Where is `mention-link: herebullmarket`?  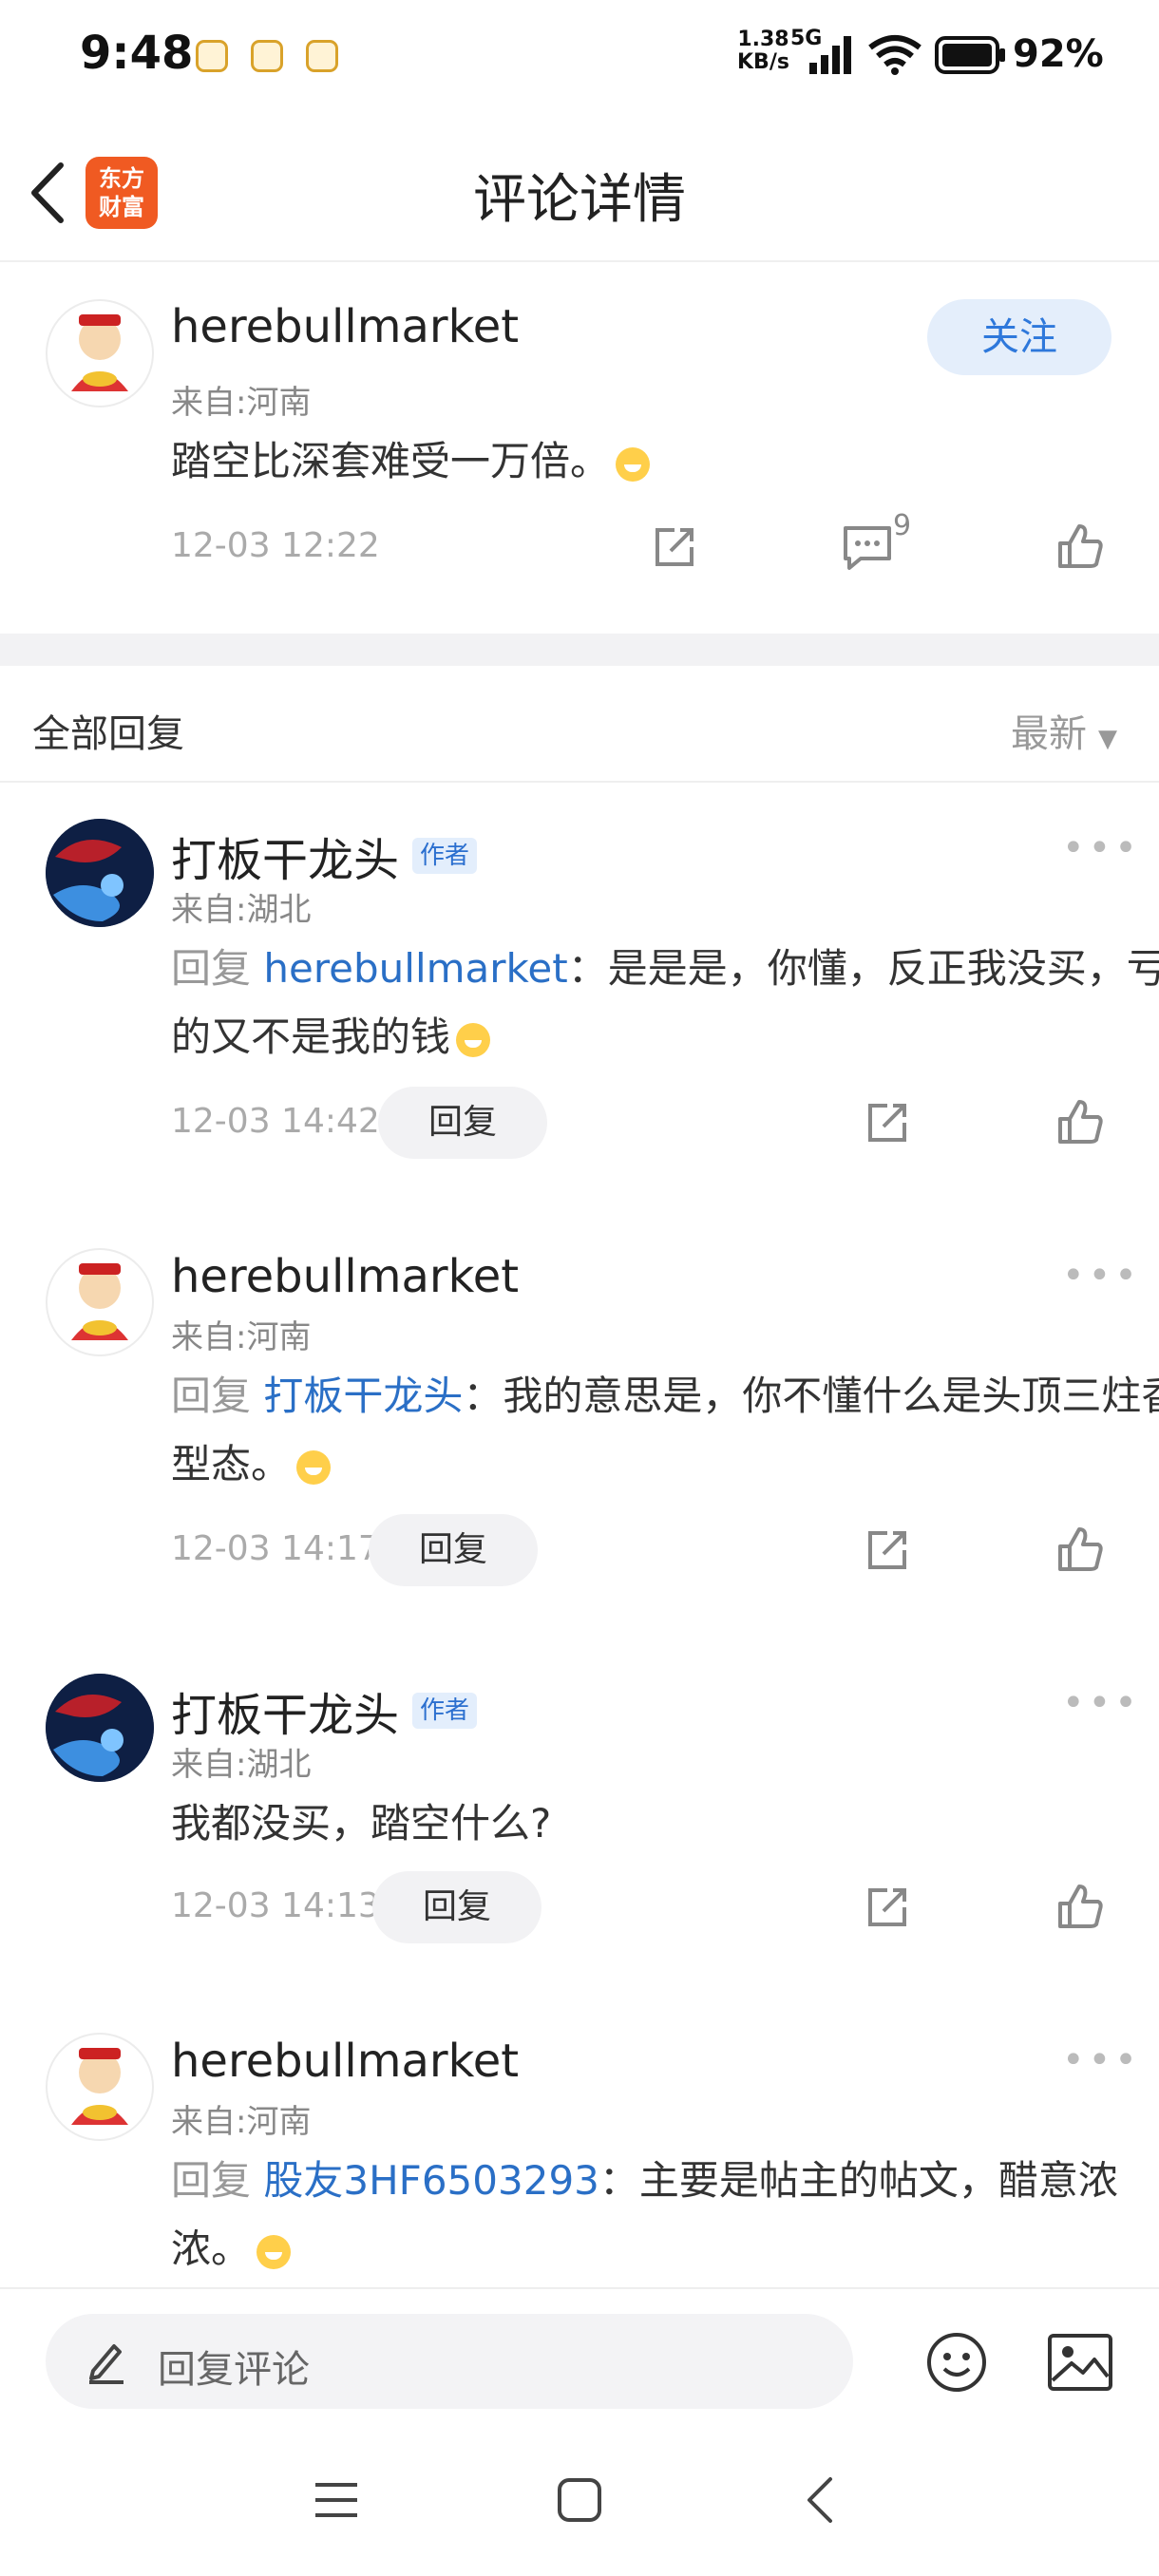
mention-link: herebullmarket is located at coordinates (415, 968).